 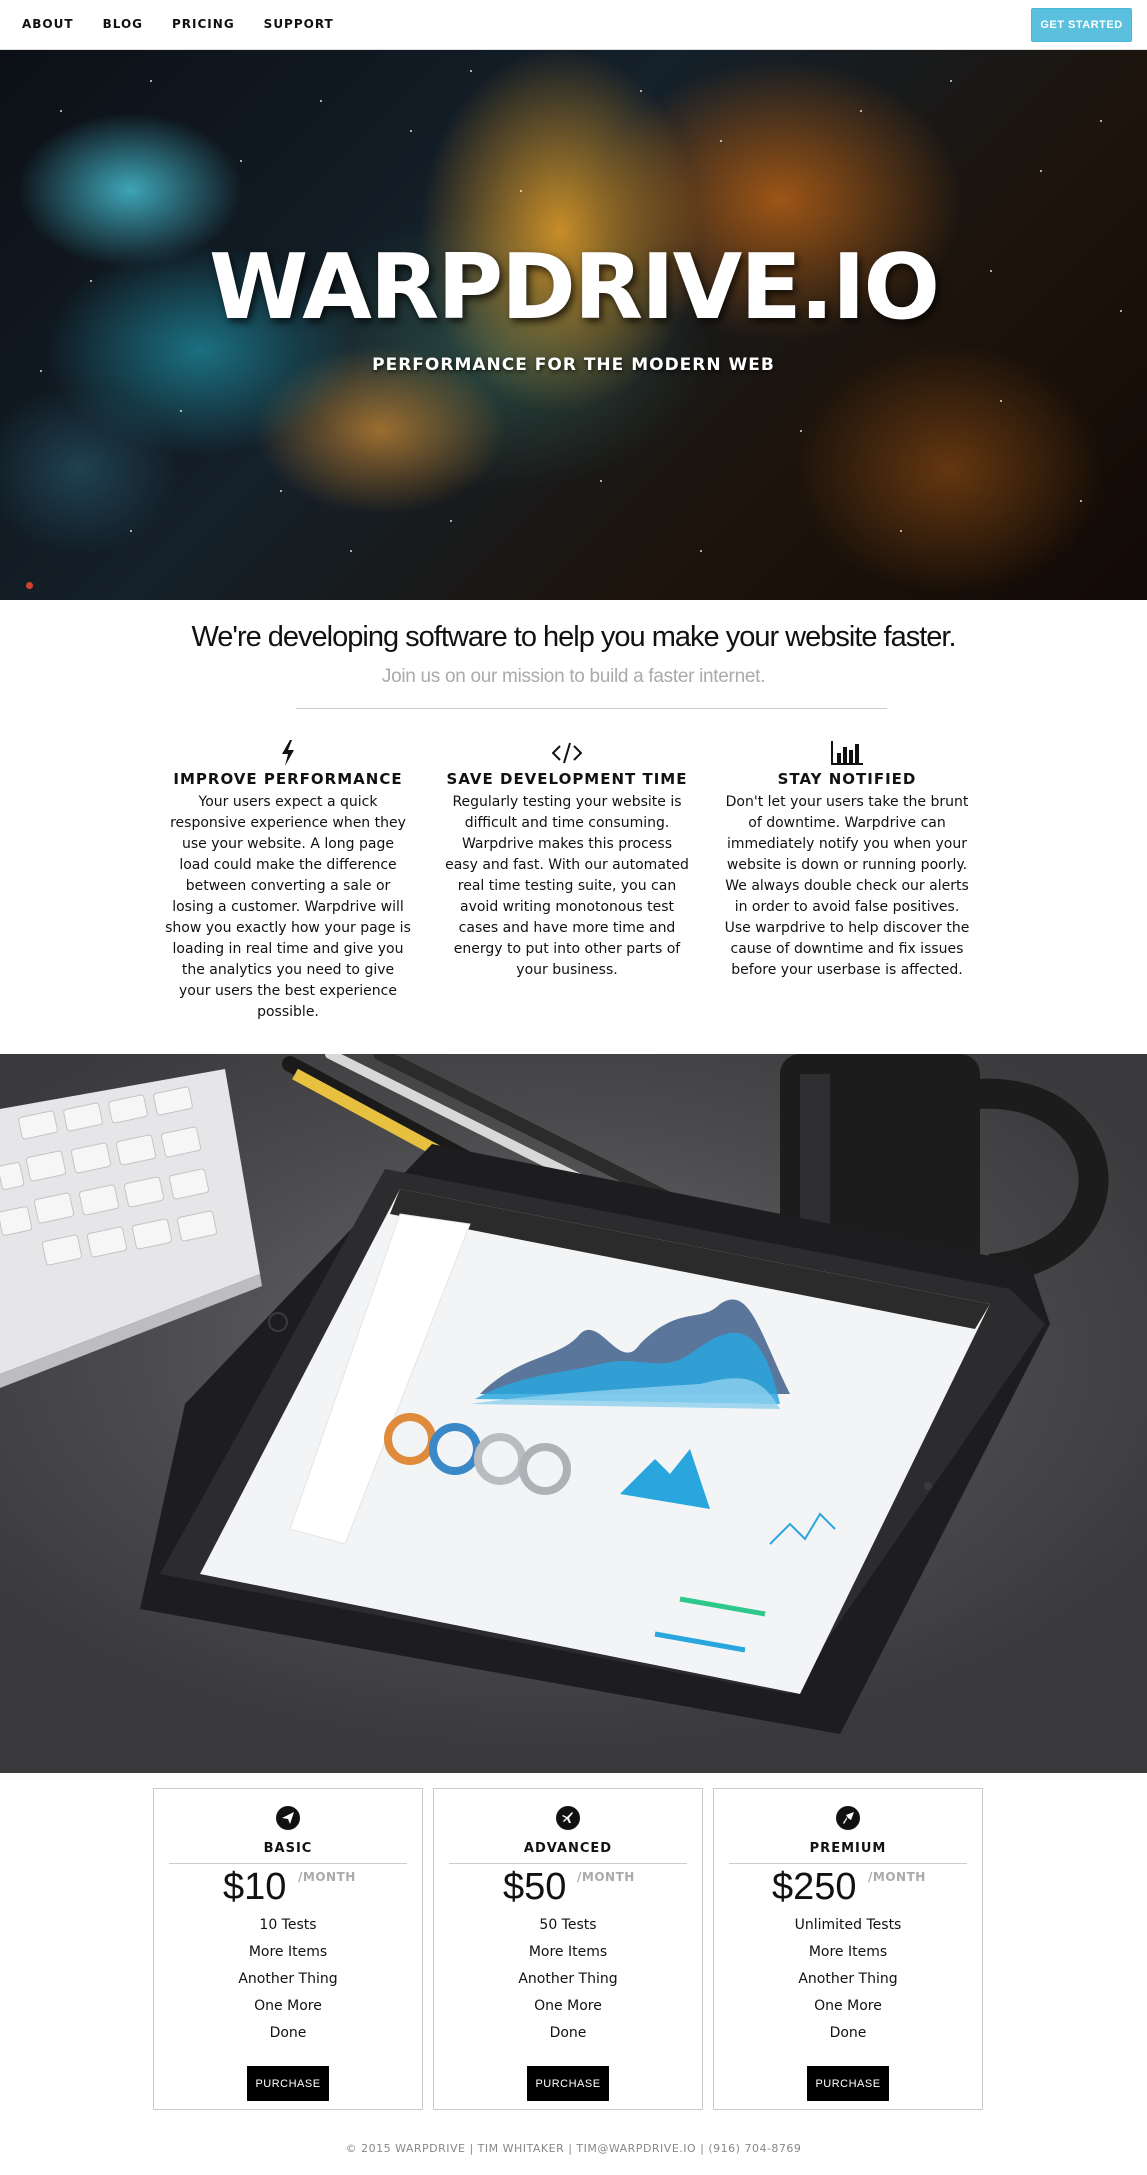 I want to click on plan-name: PREMIUM, so click(x=848, y=1848).